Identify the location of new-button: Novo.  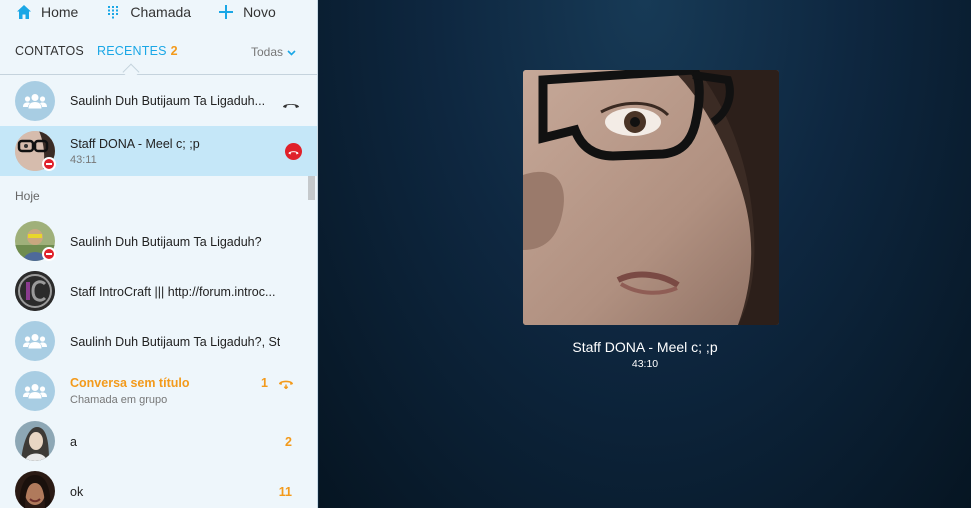
(247, 12).